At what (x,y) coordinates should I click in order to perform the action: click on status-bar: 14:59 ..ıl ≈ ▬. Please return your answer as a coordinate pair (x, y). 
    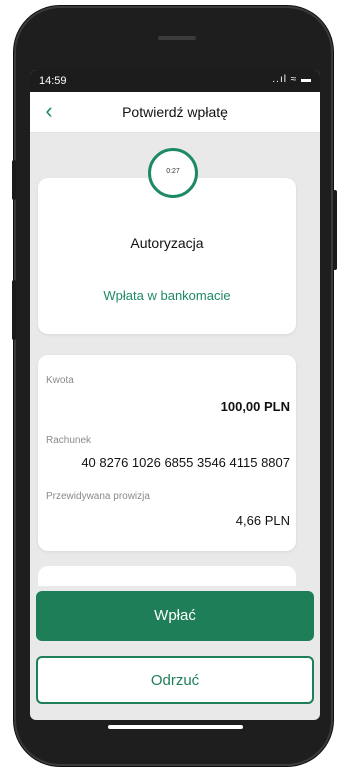
    Looking at the image, I should click on (175, 81).